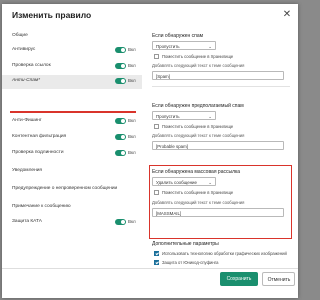 The image size is (320, 300). I want to click on probable-spam-section-title: Если обнаружен предполагаемый спам, so click(198, 106).